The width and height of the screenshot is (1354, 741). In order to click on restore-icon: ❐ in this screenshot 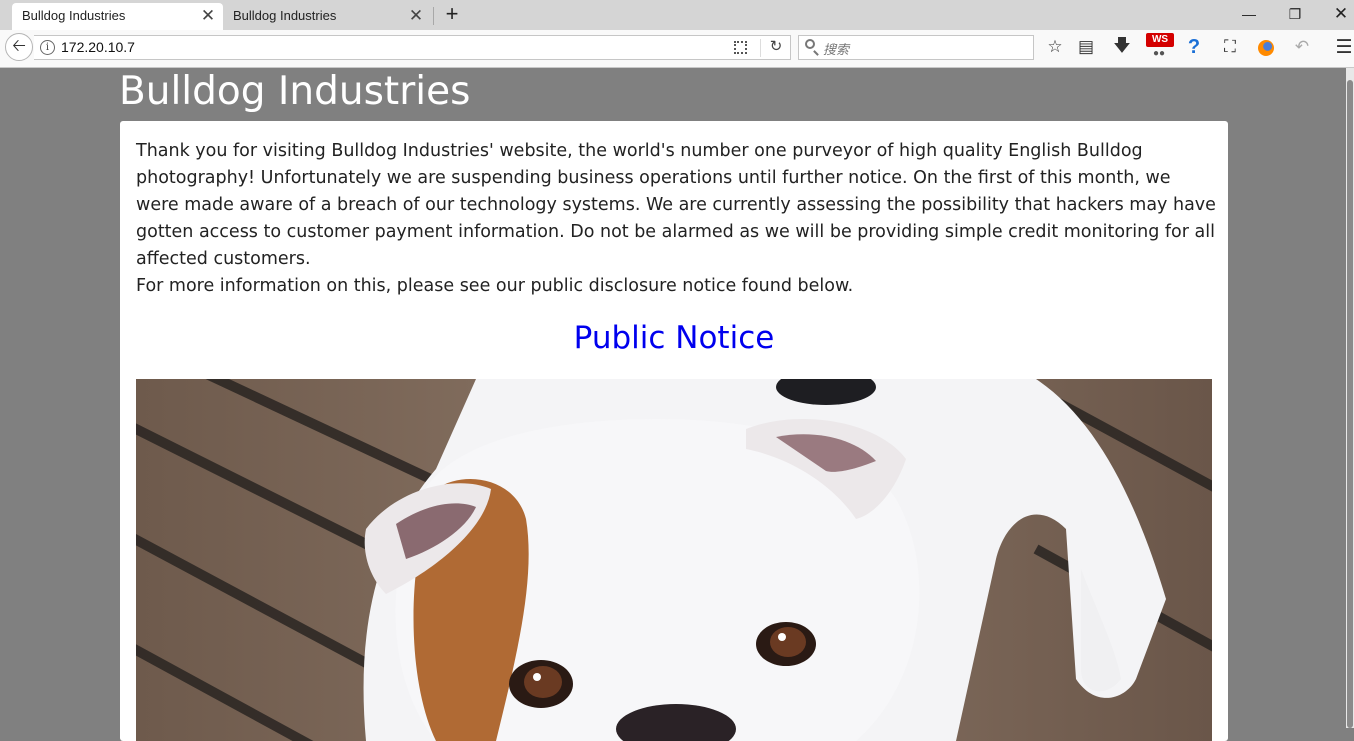, I will do `click(1295, 14)`.